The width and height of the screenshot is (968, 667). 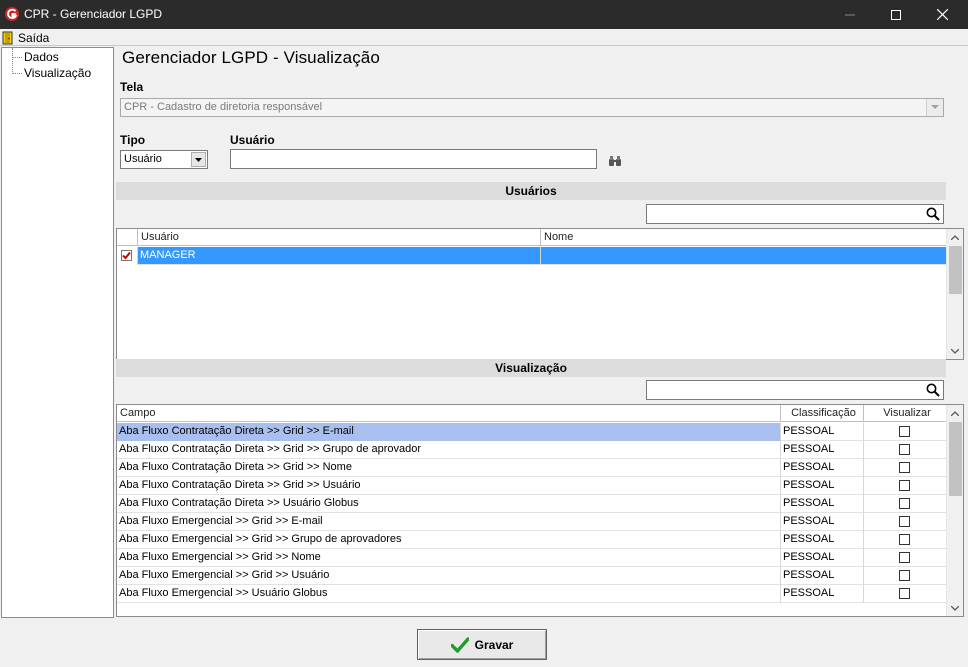 I want to click on usuarios-scrollbar, so click(x=954, y=294).